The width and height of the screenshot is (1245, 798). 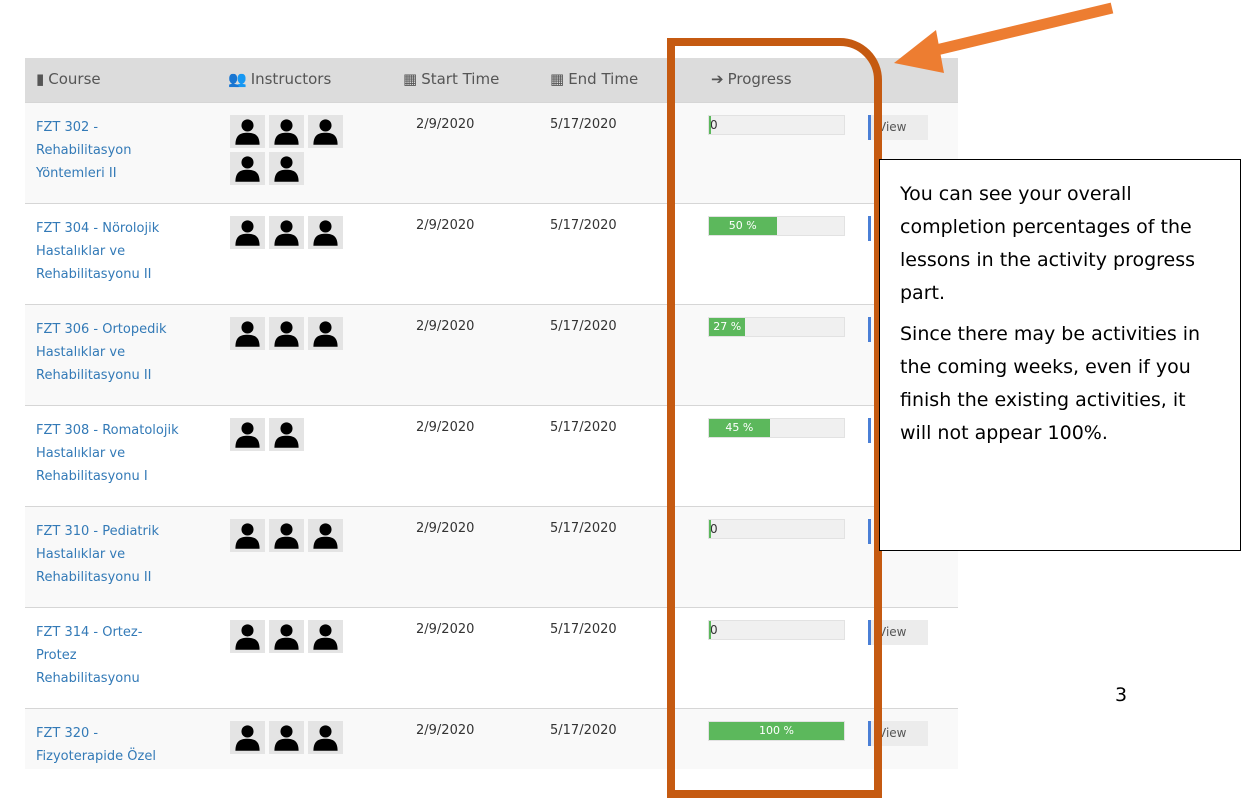 I want to click on course-link: FZT 314 - Ortez- Protez Rehabilitasyonu, so click(x=127, y=655).